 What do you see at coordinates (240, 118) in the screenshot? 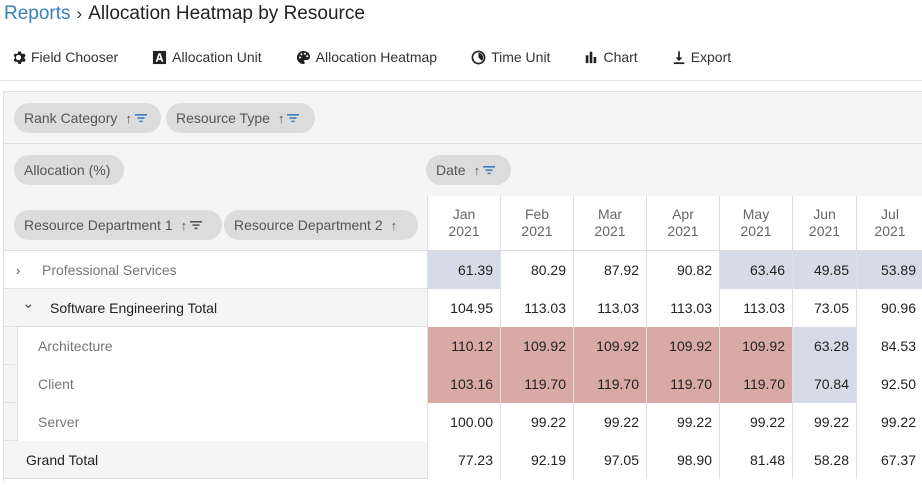
I see `resource-type-chip: Resource Type ↑` at bounding box center [240, 118].